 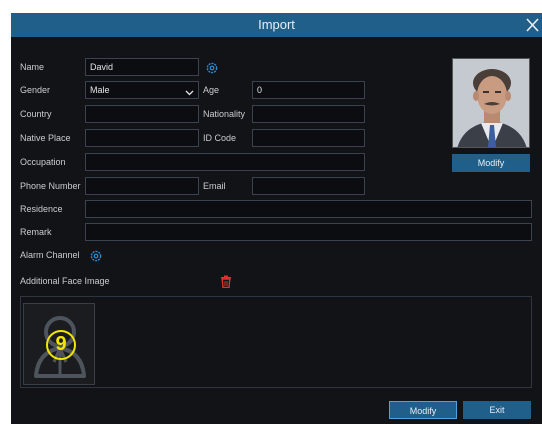 I want to click on email-label: Email, so click(x=214, y=186).